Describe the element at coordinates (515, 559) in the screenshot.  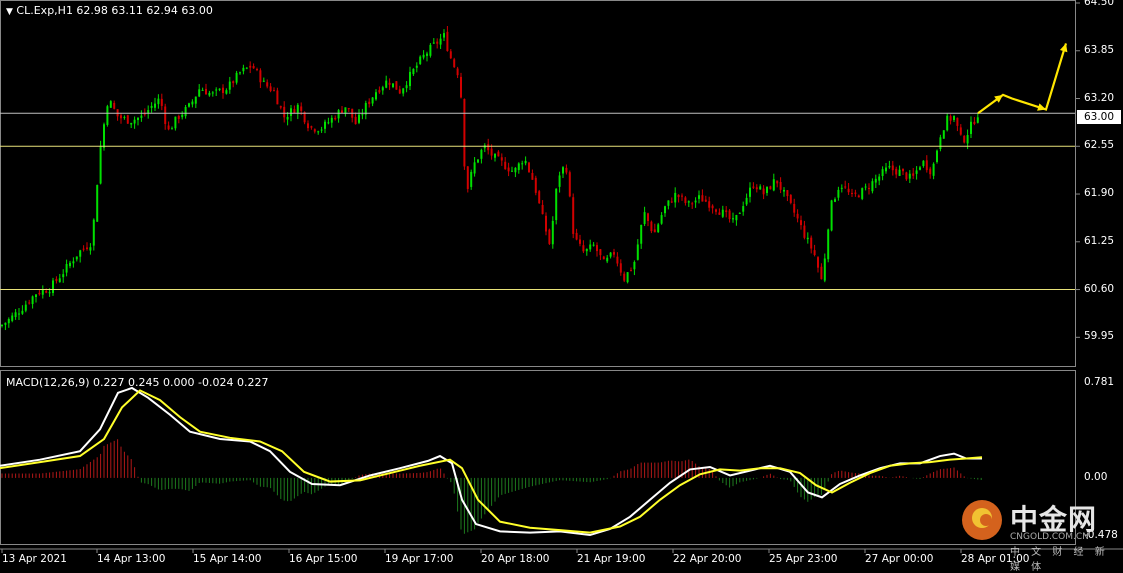
I see `time-tick-label: 20 Apr 18:00` at that location.